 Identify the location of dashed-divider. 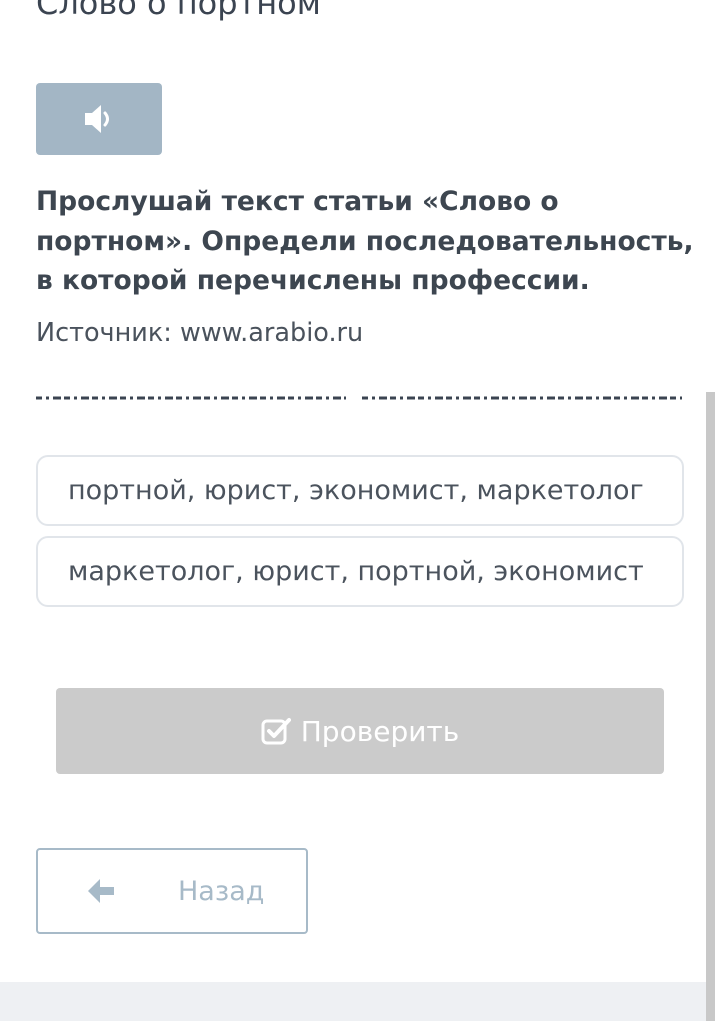
(359, 398).